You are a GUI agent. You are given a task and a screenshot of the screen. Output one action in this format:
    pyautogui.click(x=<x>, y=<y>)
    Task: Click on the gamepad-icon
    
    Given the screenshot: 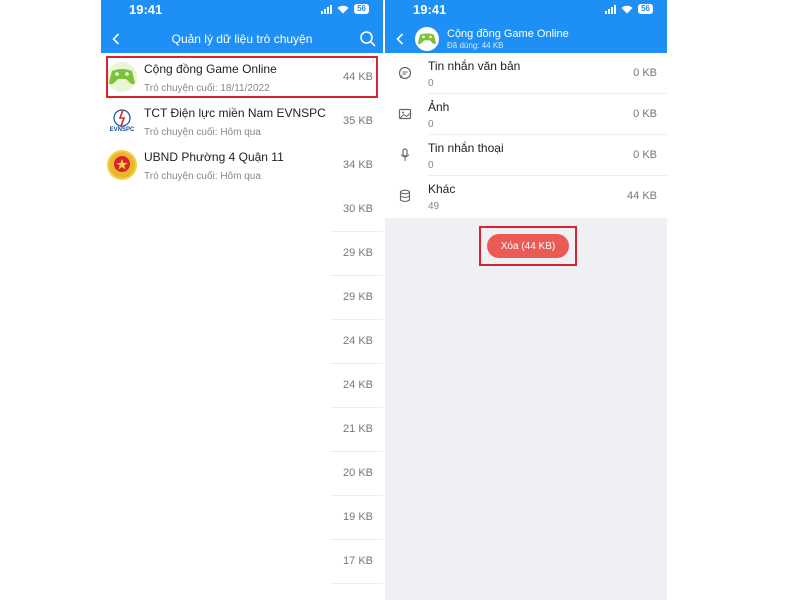 What is the action you would take?
    pyautogui.click(x=427, y=39)
    